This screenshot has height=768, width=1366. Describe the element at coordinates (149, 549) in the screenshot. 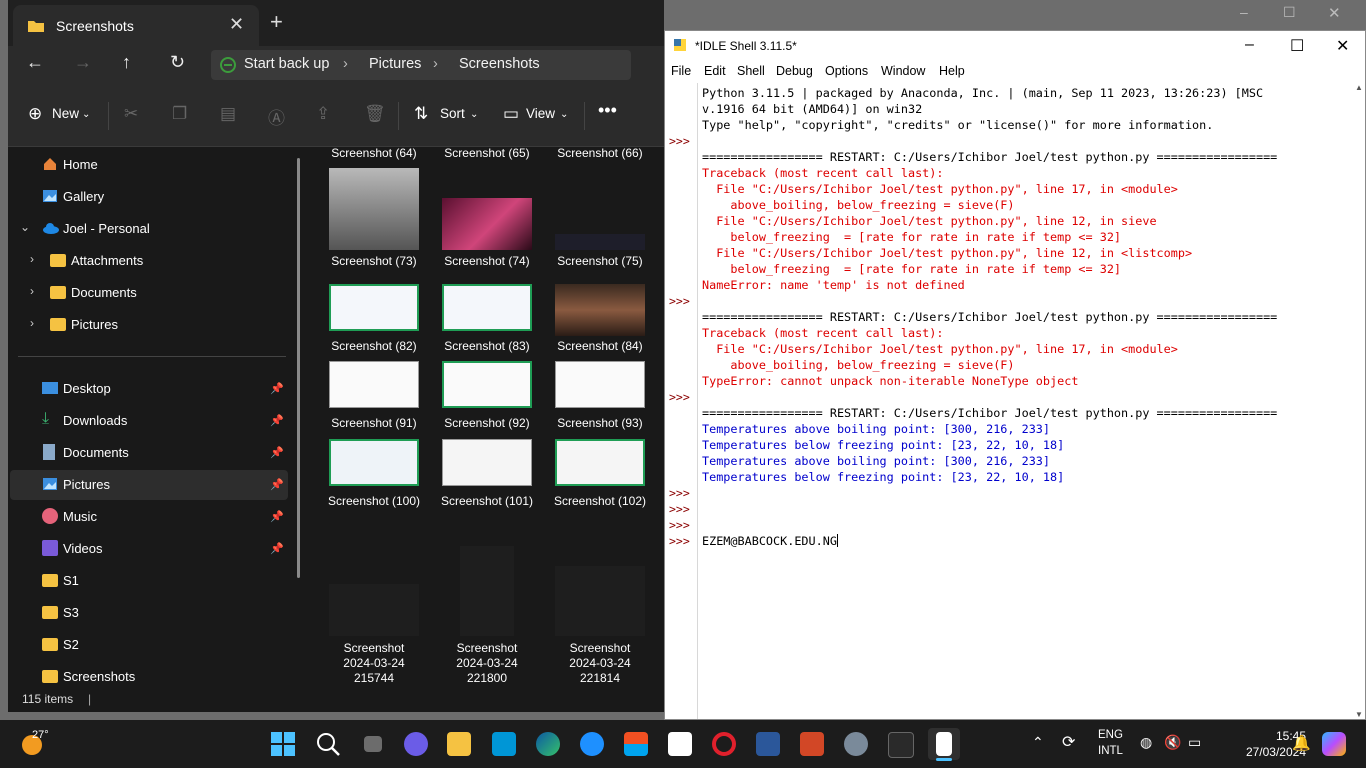

I see `sidebar-item-videos: Videos 📌` at that location.